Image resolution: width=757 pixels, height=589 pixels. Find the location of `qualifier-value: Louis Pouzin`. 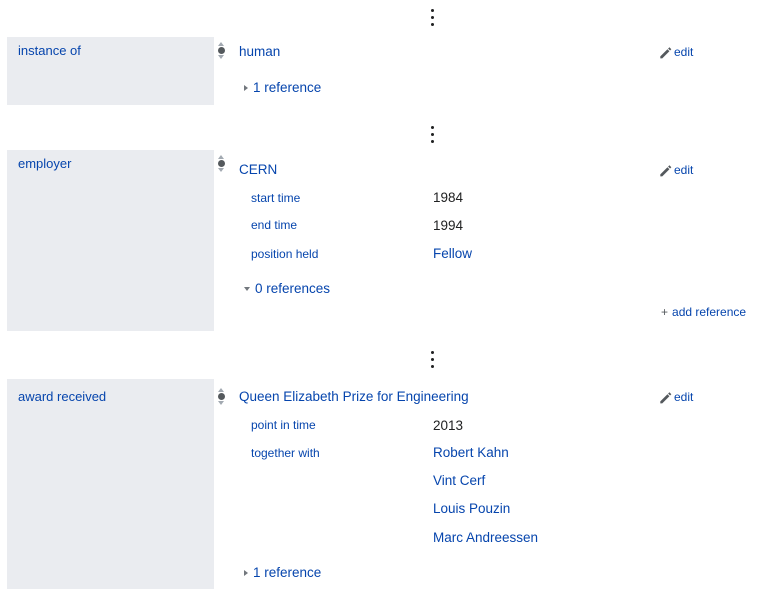

qualifier-value: Louis Pouzin is located at coordinates (471, 508).